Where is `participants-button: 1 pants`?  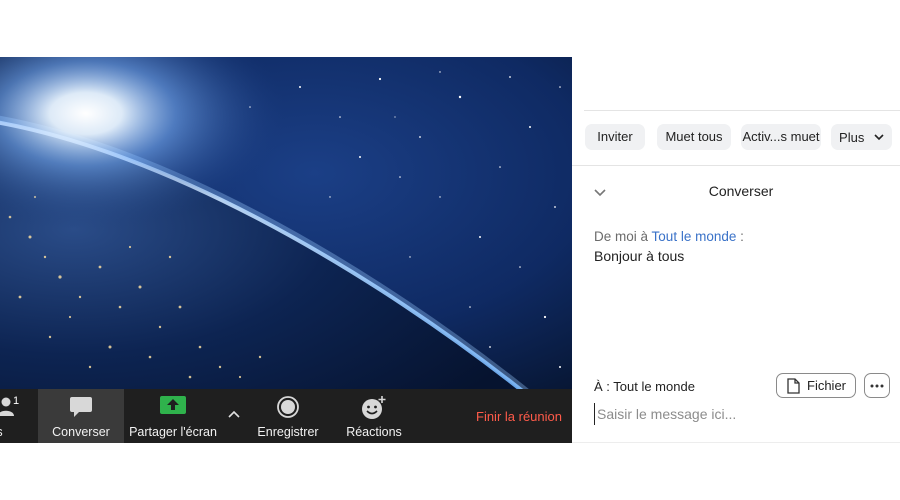 participants-button: 1 pants is located at coordinates (18, 416).